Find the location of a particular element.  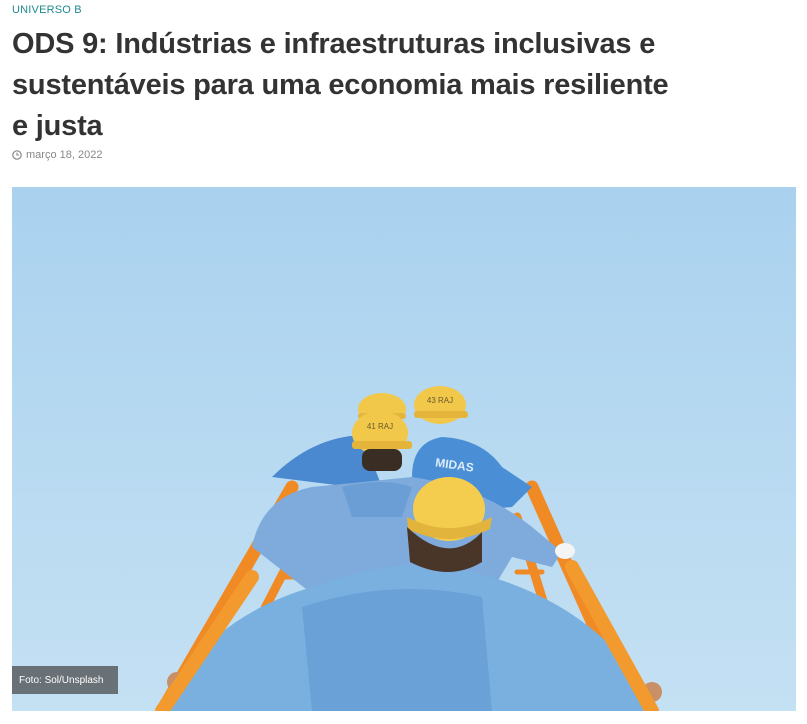

publish-date: março 18, 2022 is located at coordinates (64, 155).